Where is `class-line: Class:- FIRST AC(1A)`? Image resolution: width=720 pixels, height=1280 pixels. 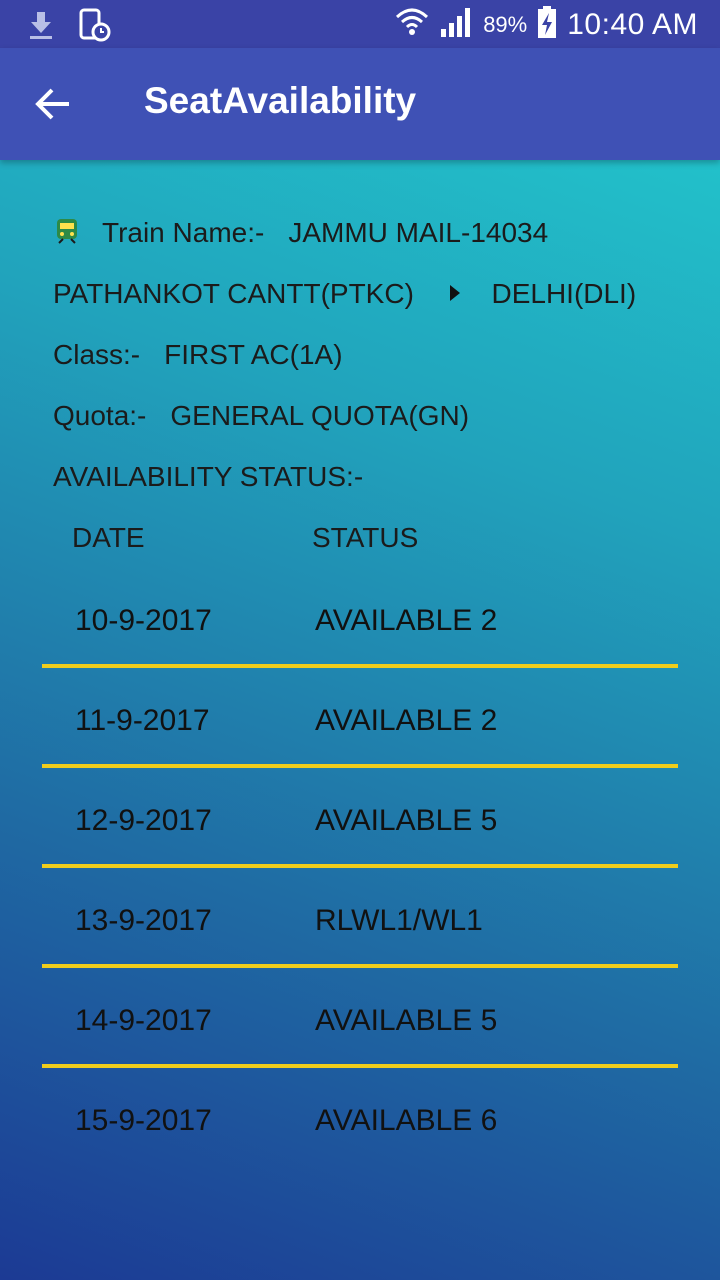 class-line: Class:- FIRST AC(1A) is located at coordinates (198, 355).